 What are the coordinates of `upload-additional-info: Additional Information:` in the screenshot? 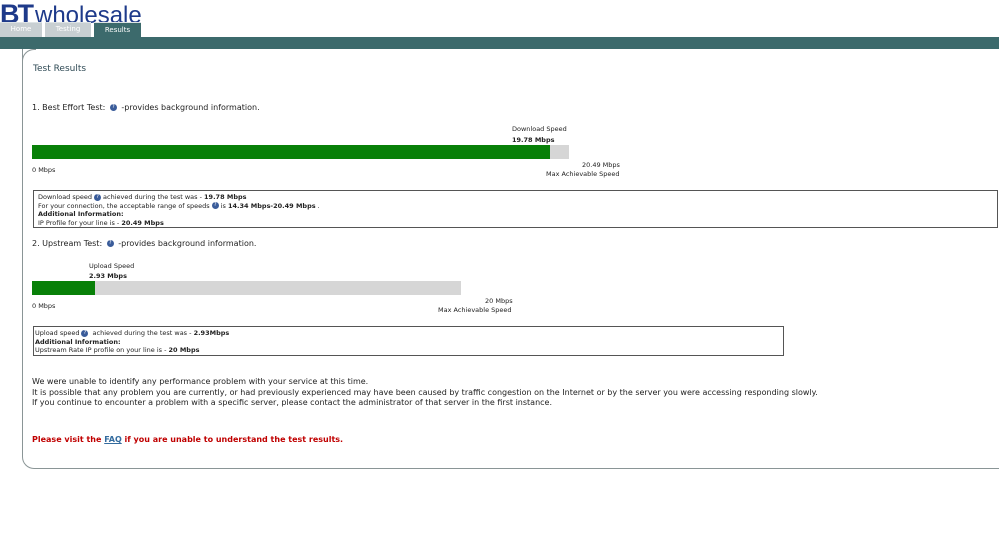 It's located at (78, 341).